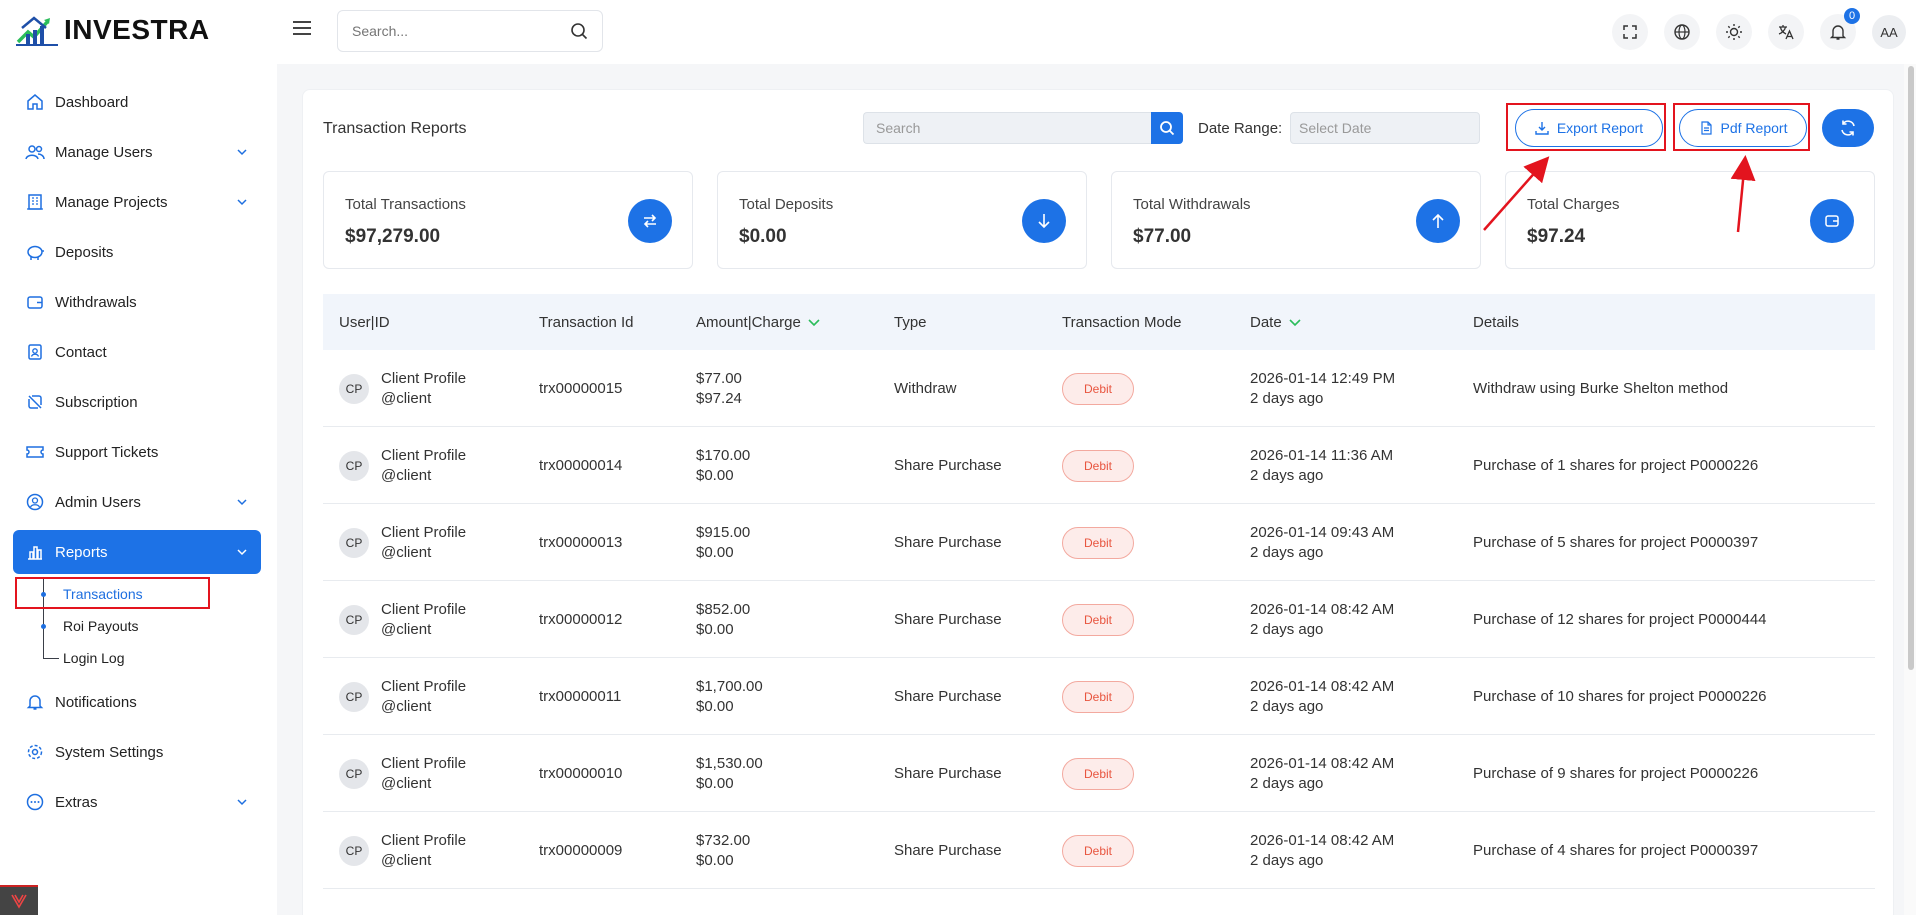  Describe the element at coordinates (1385, 128) in the screenshot. I see `date-range-input: Select Date` at that location.